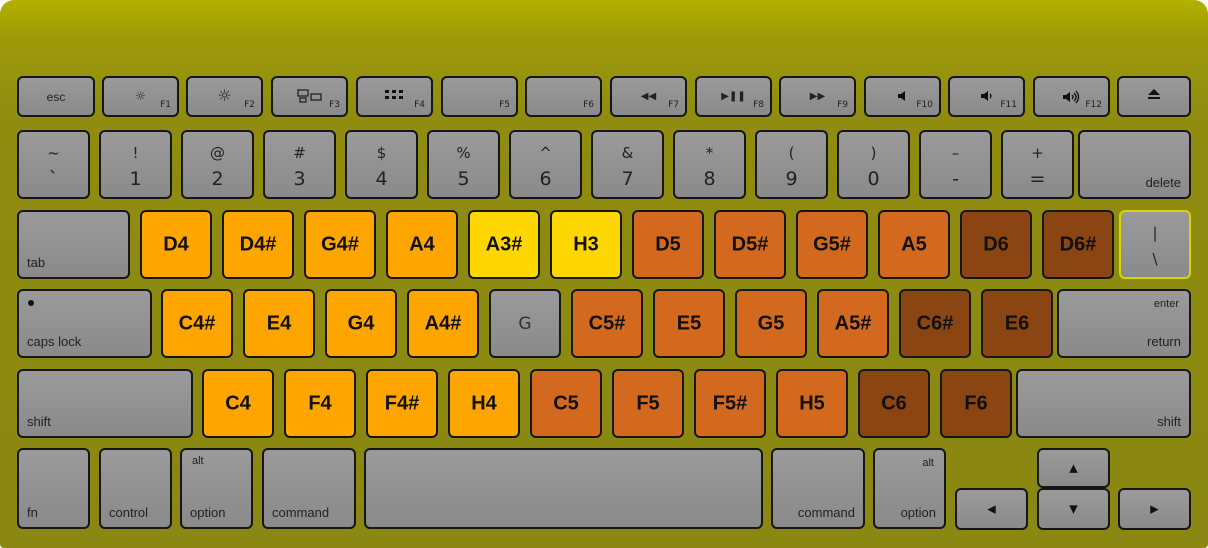 Image resolution: width=1208 pixels, height=548 pixels. I want to click on arrow-up-key: ▲, so click(1073, 468).